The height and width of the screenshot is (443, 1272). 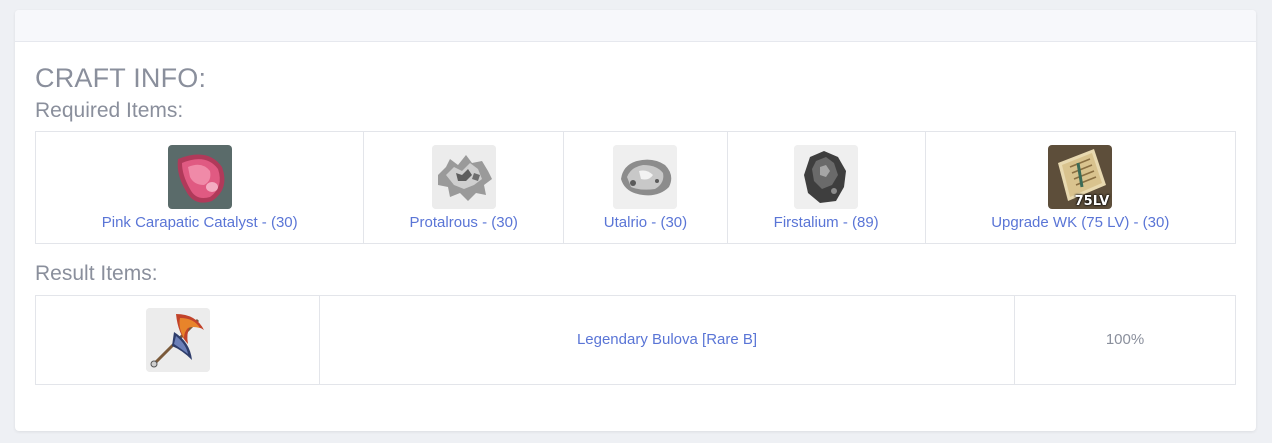 What do you see at coordinates (826, 222) in the screenshot?
I see `required-item-link: Firstalium - (89)` at bounding box center [826, 222].